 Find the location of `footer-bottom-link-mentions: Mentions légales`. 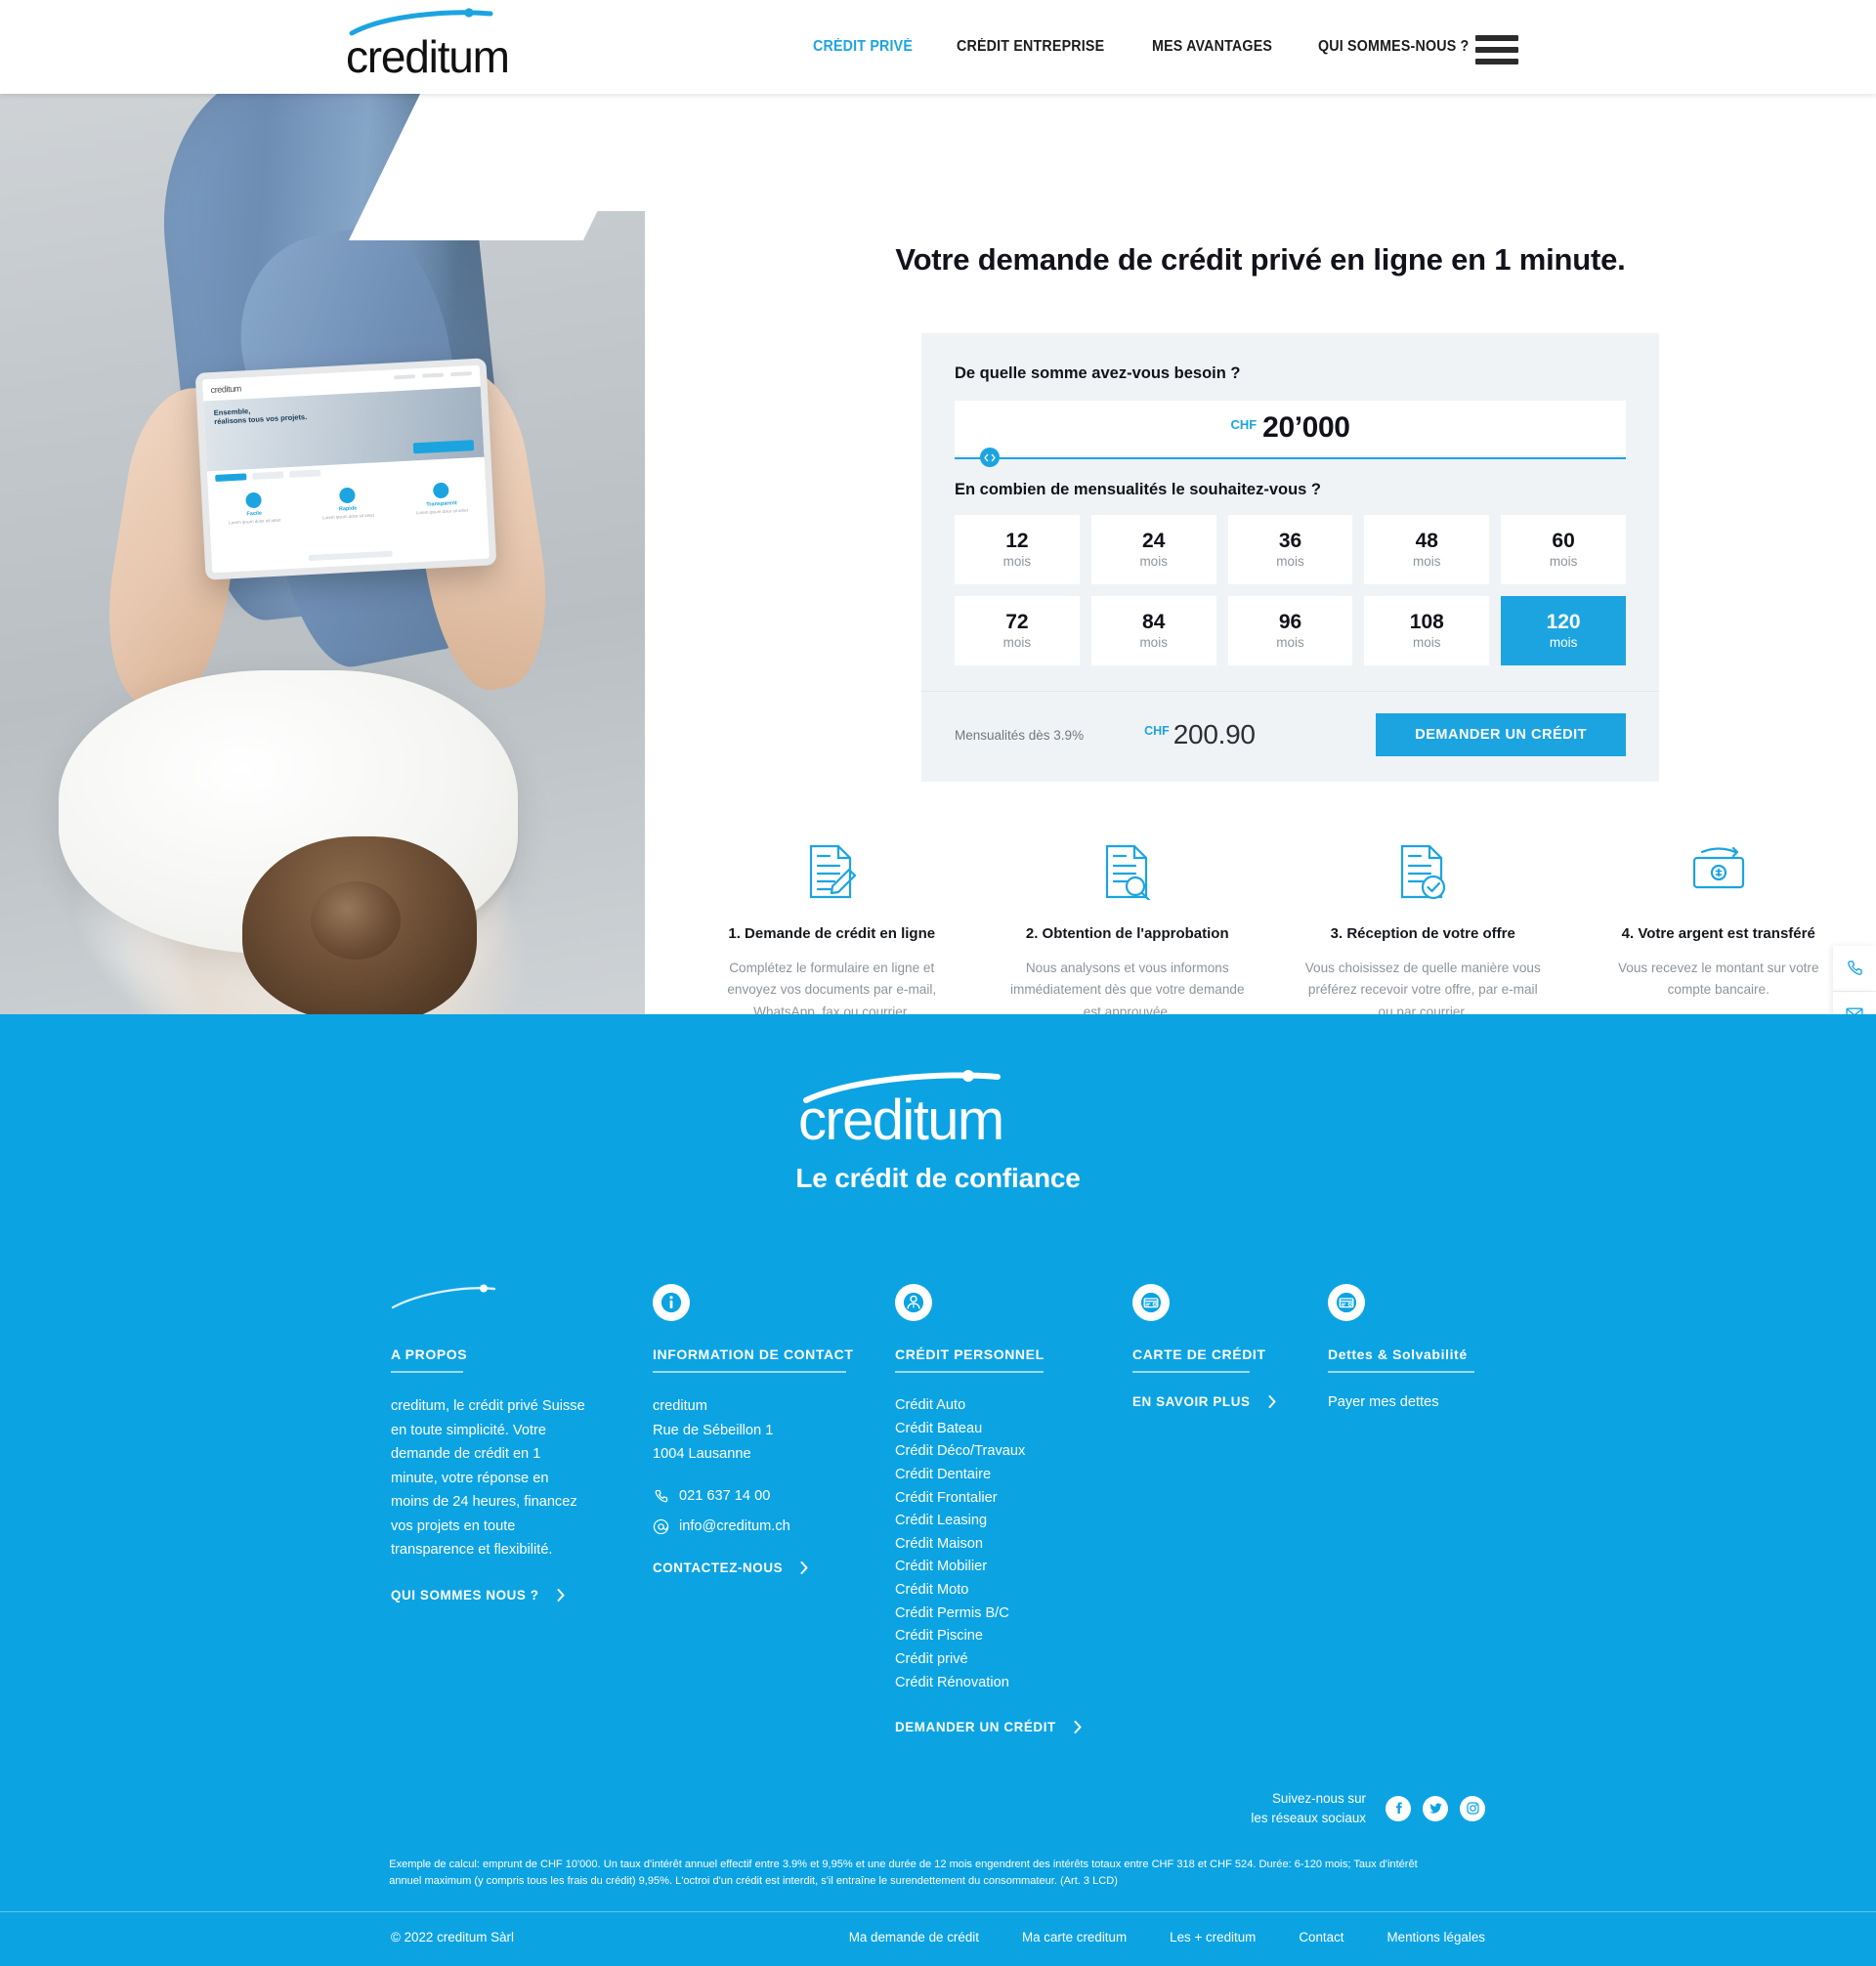

footer-bottom-link-mentions: Mentions légales is located at coordinates (1436, 1937).